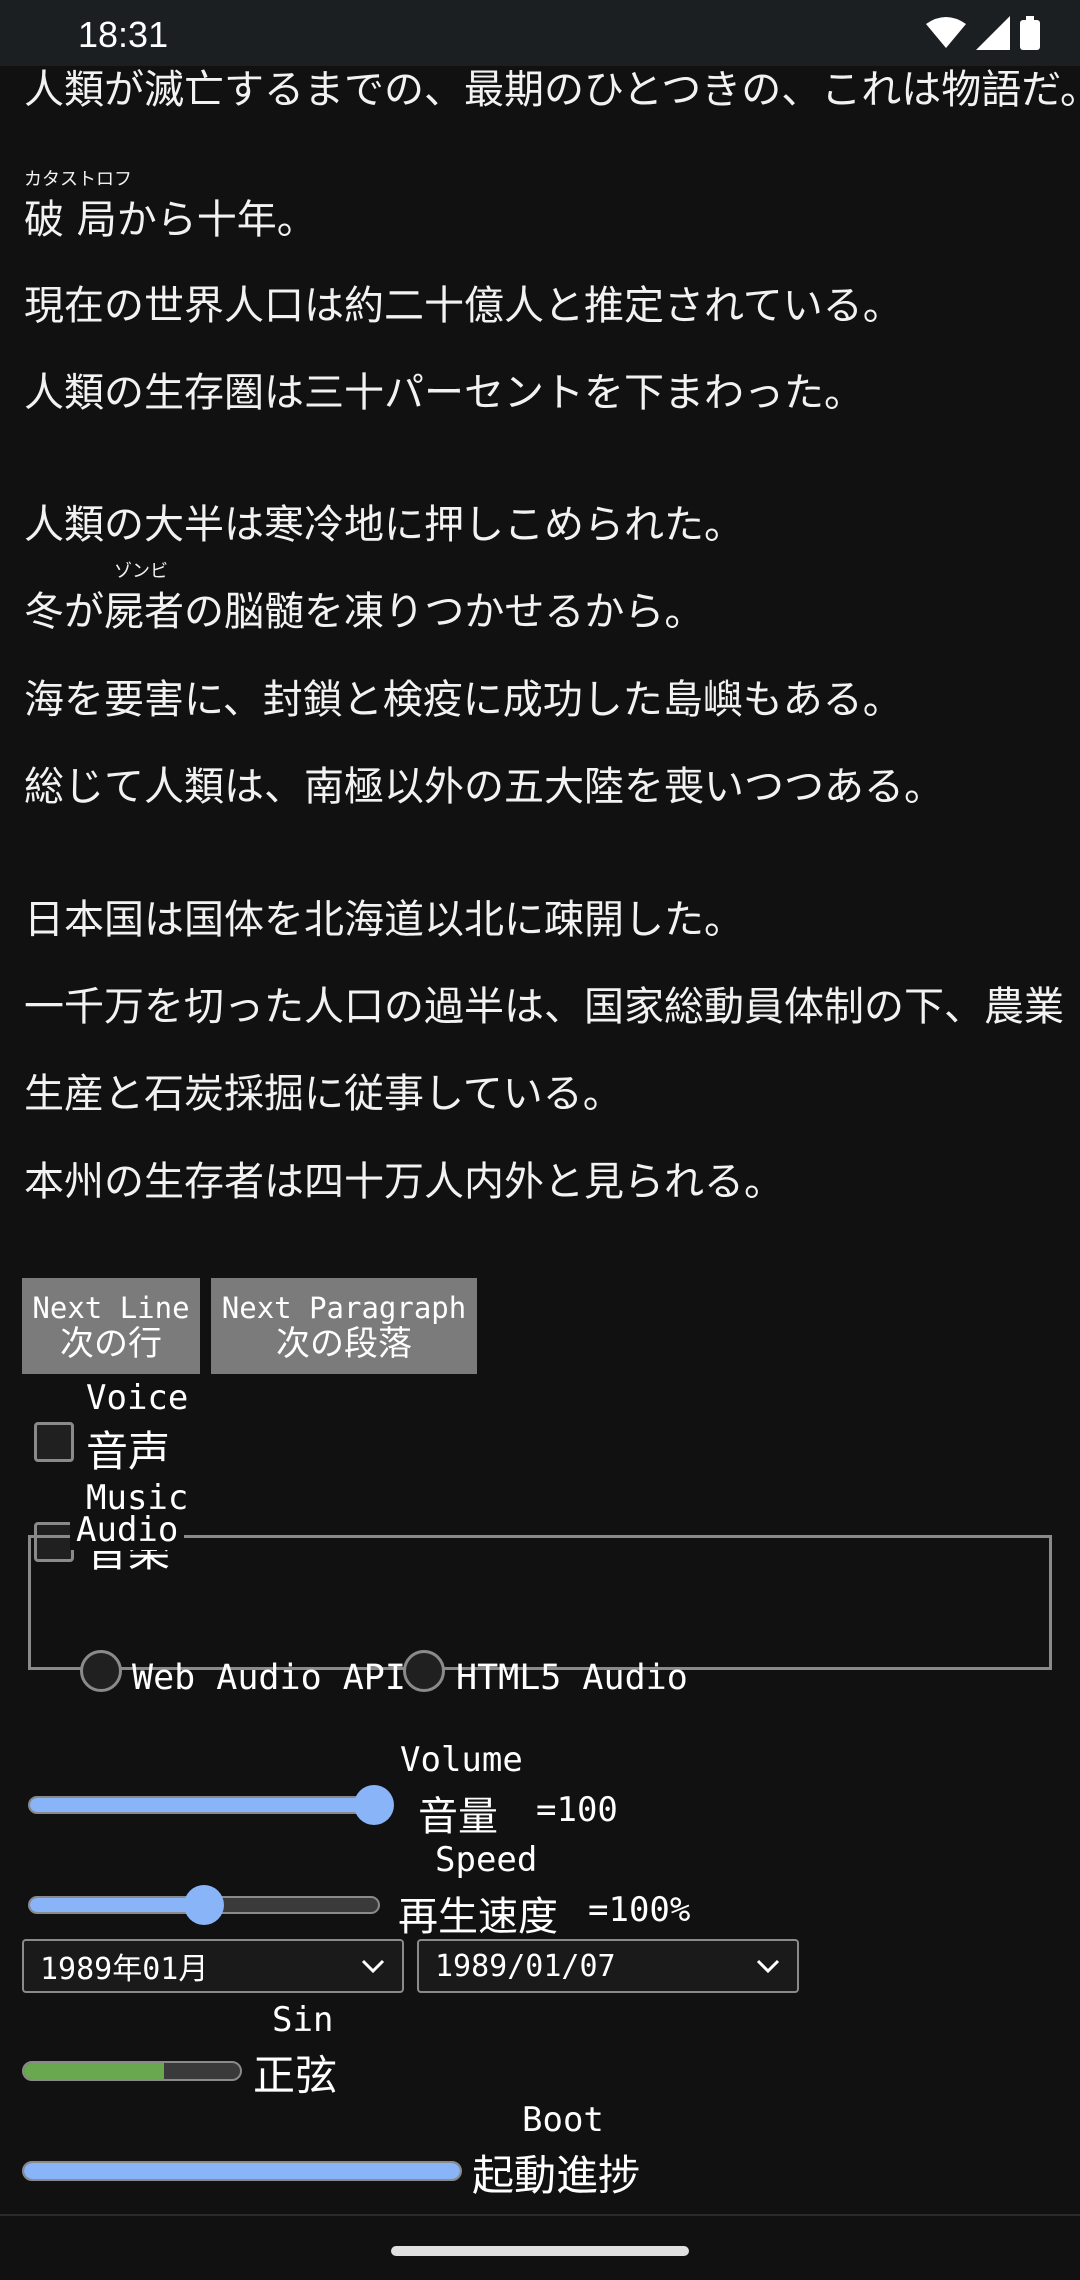 The image size is (1080, 2280). Describe the element at coordinates (144, 612) in the screenshot. I see `ruby-base-text: 屍者` at that location.